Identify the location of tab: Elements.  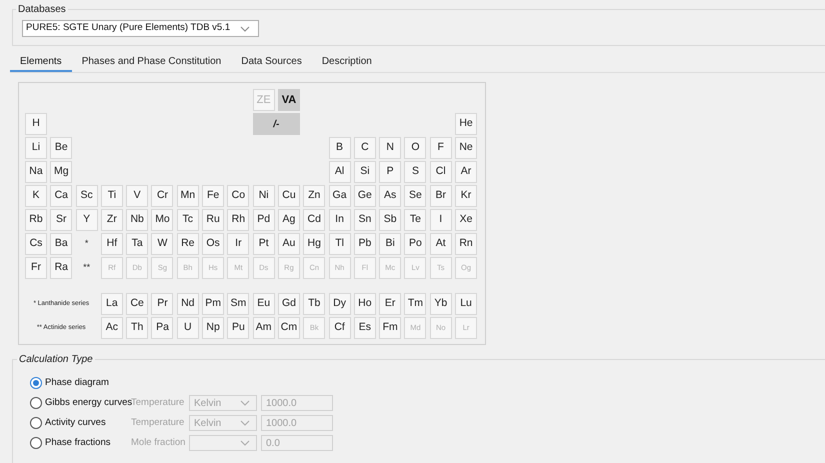
(41, 62).